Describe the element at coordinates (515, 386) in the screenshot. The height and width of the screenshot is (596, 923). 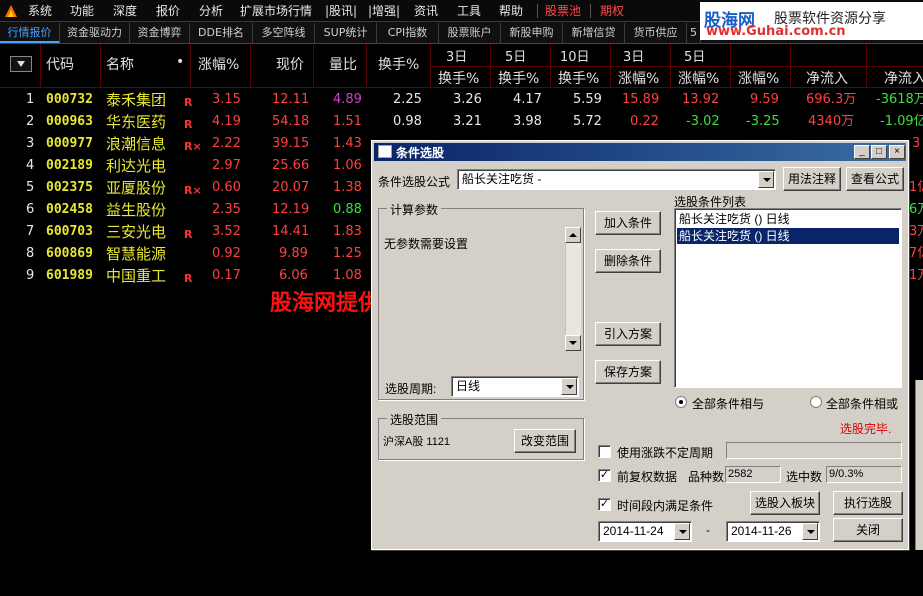
I see `period-select: 日线` at that location.